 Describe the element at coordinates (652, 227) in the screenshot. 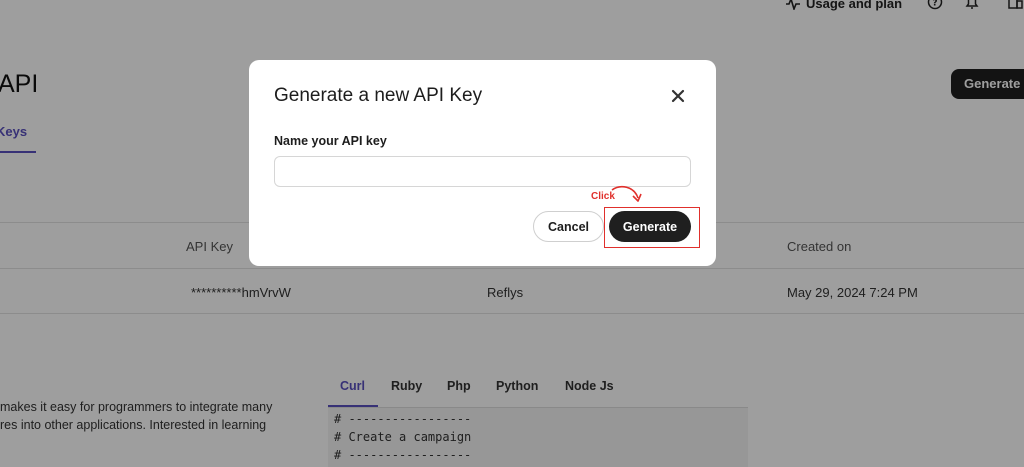

I see `click-highlight-box` at that location.